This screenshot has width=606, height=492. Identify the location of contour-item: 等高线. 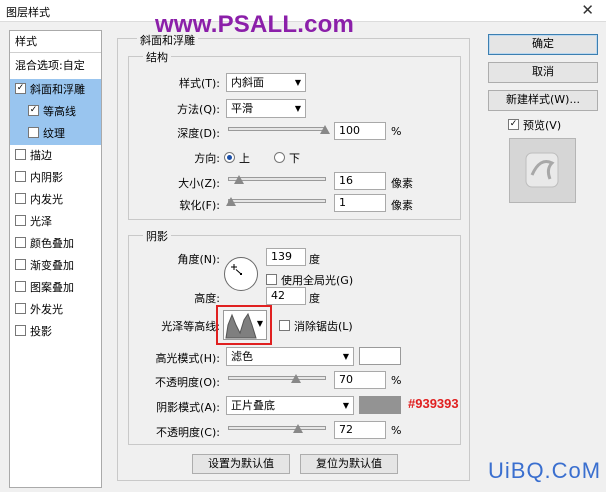
(55, 112).